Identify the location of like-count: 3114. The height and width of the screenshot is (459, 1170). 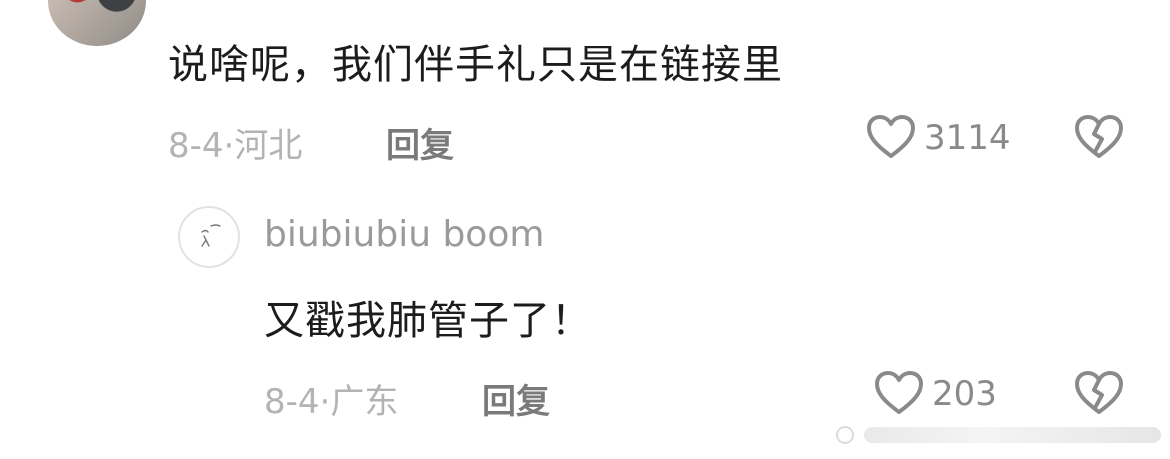
(967, 138).